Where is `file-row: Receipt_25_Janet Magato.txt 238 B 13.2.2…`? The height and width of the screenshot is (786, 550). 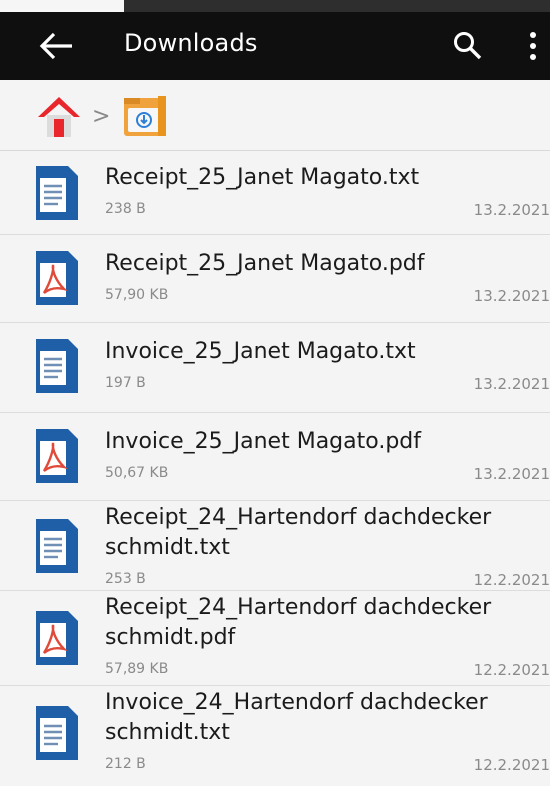
file-row: Receipt_25_Janet Magato.txt 238 B 13.2.2… is located at coordinates (275, 193).